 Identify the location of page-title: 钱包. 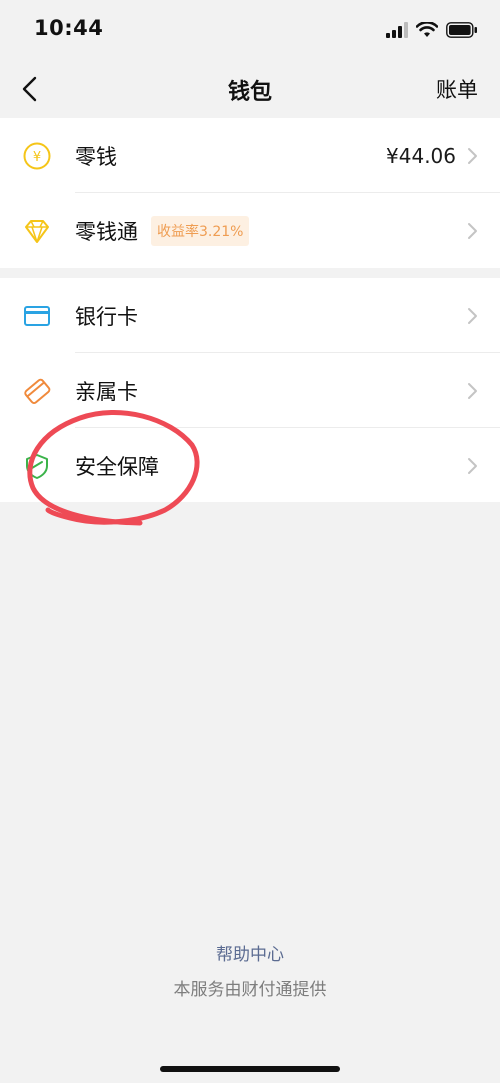
(249, 92).